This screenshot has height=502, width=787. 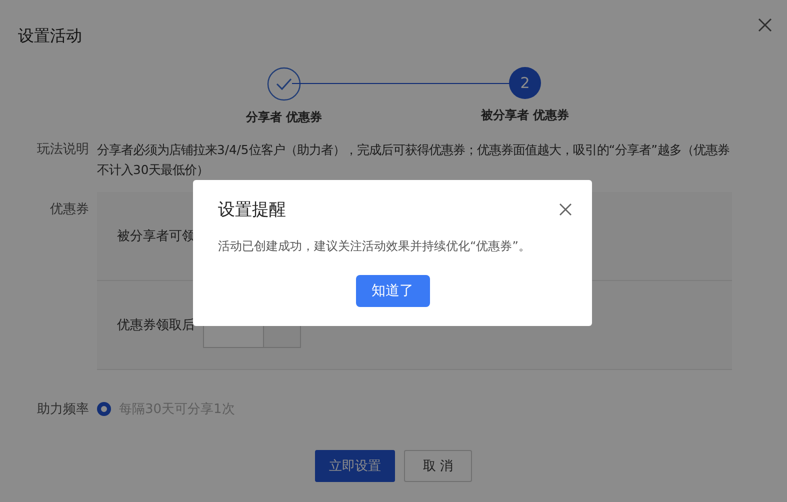 What do you see at coordinates (438, 466) in the screenshot?
I see `action-button: 取 消` at bounding box center [438, 466].